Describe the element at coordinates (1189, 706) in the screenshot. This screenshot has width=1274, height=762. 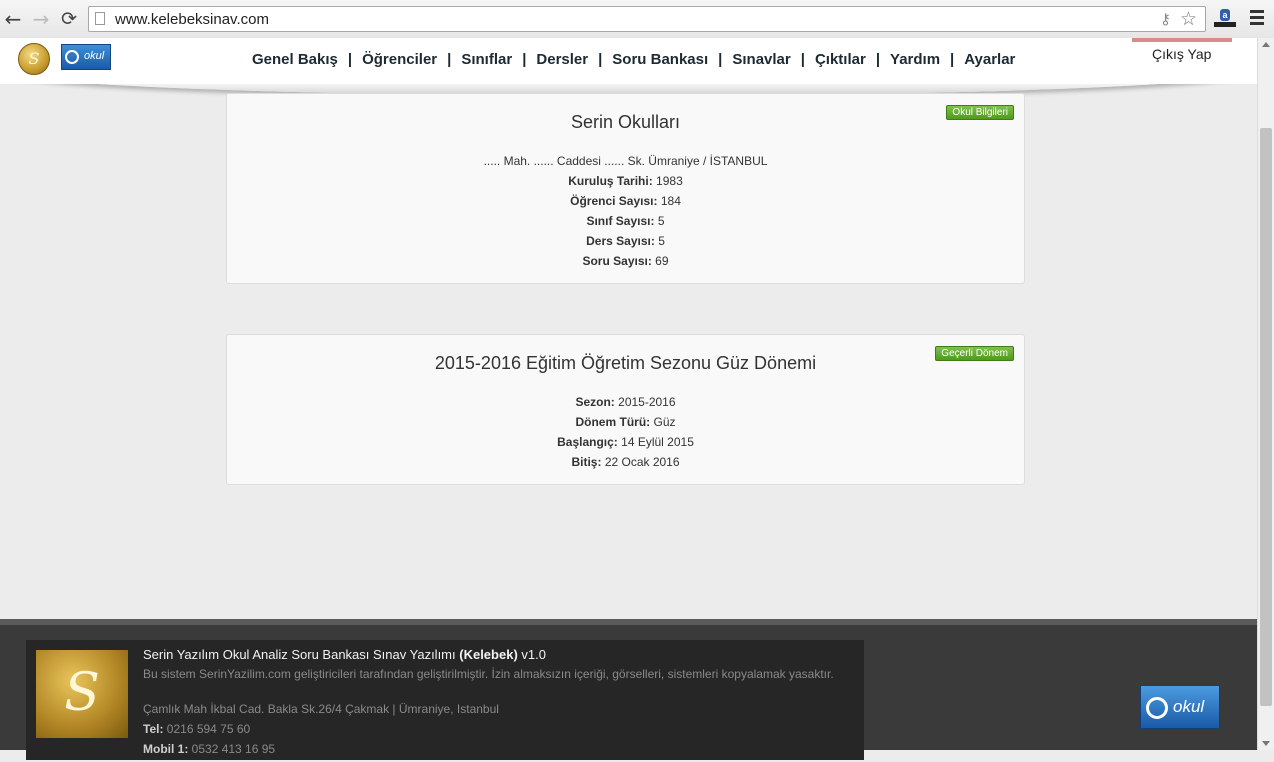
I see `footer-eokul-text: okul` at that location.